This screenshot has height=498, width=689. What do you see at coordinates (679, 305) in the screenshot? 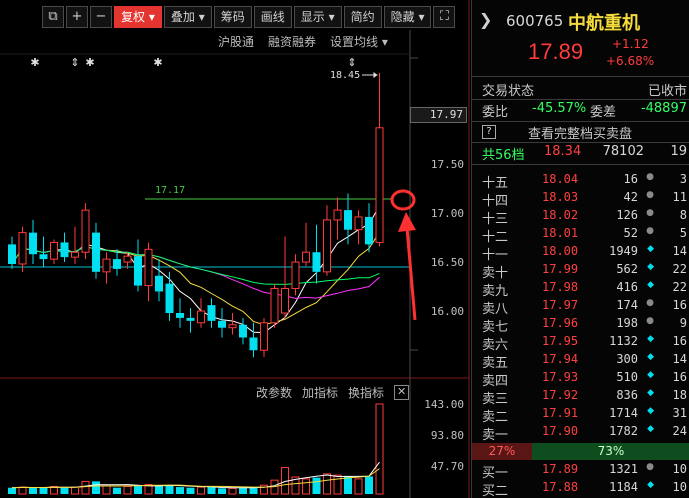
I see `book-level-count: 16` at bounding box center [679, 305].